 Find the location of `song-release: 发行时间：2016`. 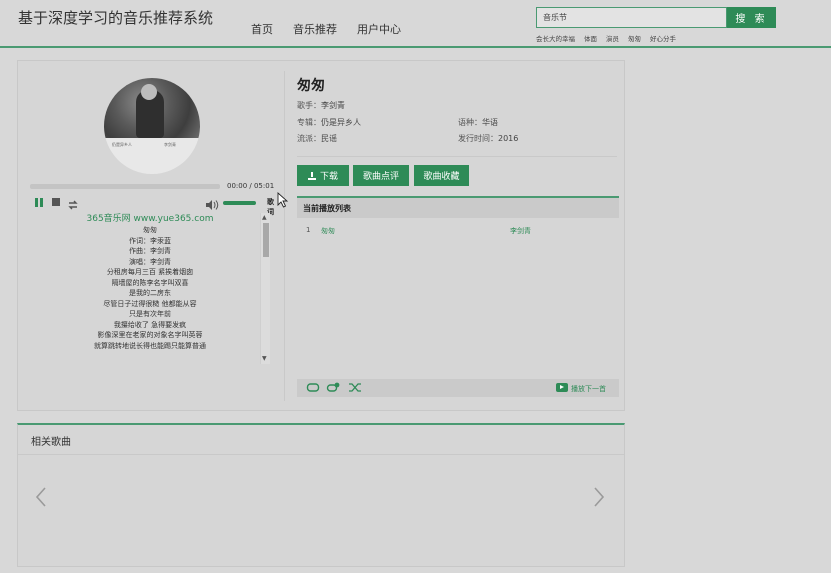

song-release: 发行时间：2016 is located at coordinates (488, 138).